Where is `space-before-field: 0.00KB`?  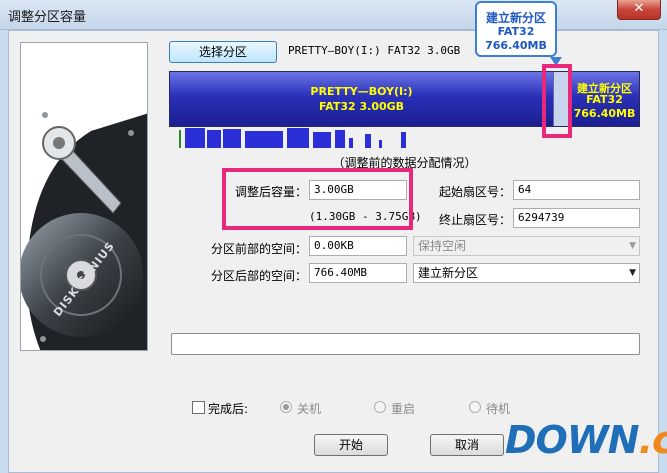 space-before-field: 0.00KB is located at coordinates (358, 246).